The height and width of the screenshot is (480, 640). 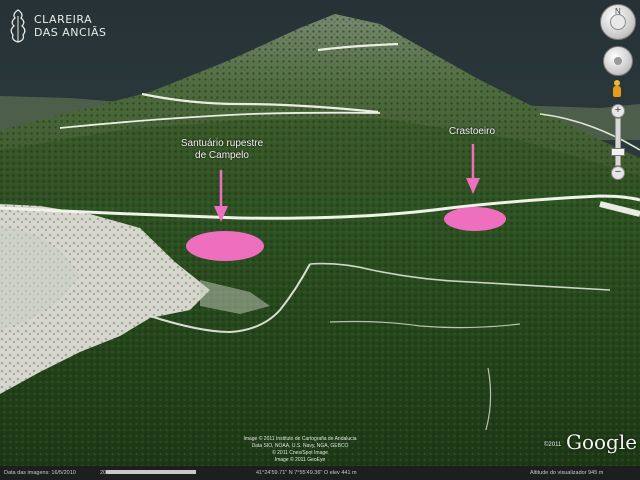 I want to click on placemark-label-crastoeiro: Crastoeiro, so click(x=472, y=132).